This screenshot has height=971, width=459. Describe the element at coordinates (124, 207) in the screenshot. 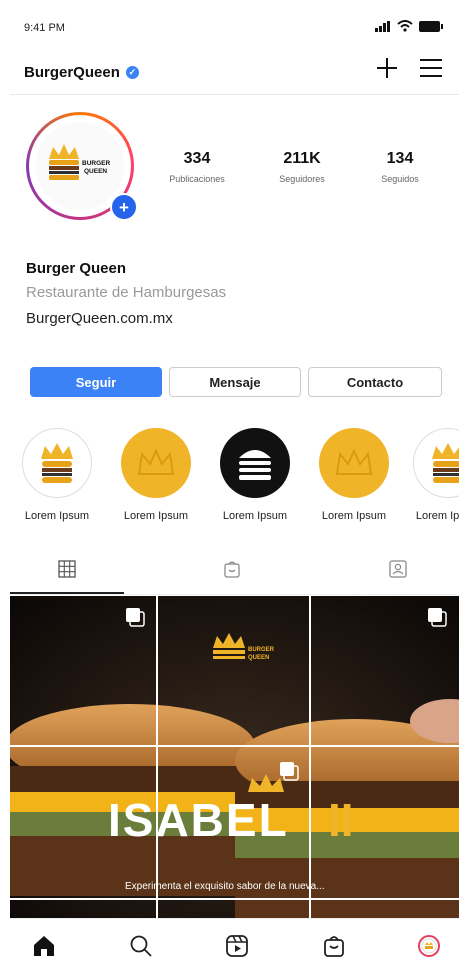

I see `add-story-icon: +` at that location.